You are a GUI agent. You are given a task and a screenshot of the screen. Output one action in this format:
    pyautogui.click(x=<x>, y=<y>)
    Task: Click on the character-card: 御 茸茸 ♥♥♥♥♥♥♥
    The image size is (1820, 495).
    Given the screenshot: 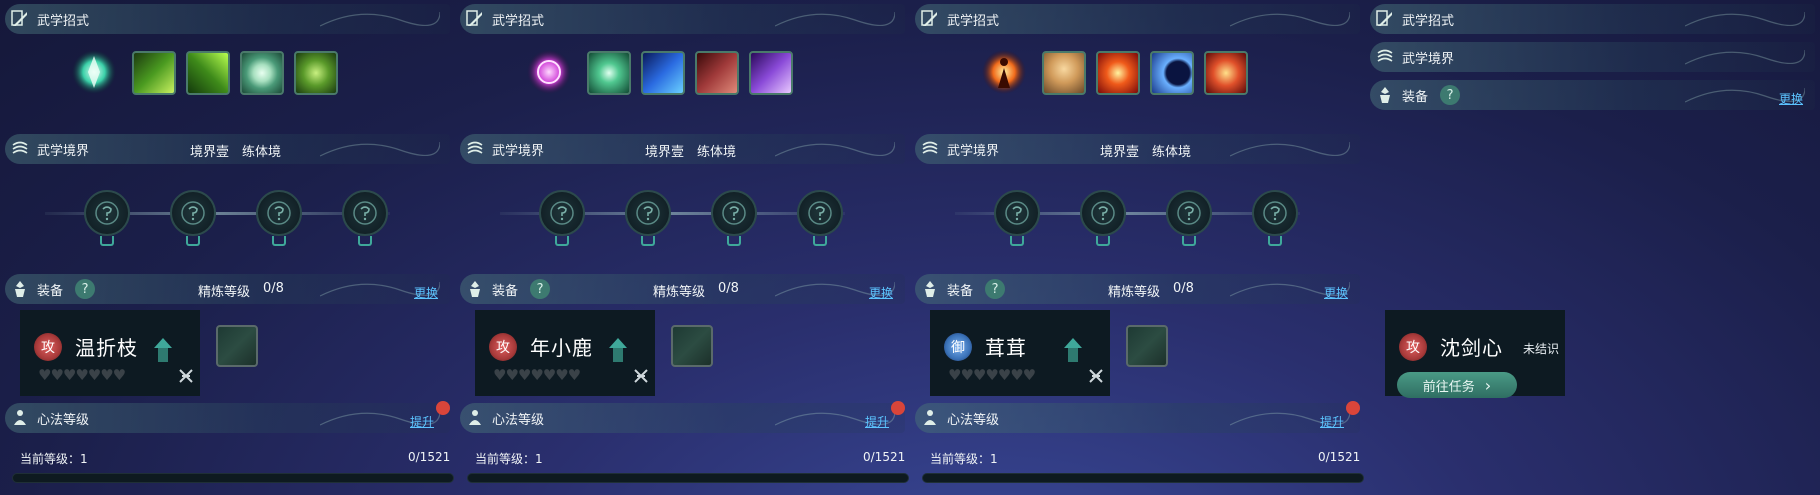 What is the action you would take?
    pyautogui.click(x=1020, y=353)
    